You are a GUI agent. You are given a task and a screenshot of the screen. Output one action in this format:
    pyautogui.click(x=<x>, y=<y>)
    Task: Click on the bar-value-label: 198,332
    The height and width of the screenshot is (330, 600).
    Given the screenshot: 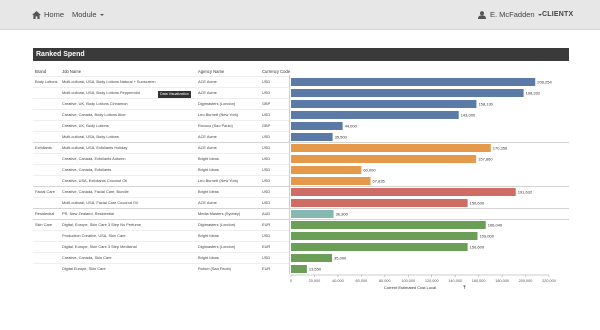 What is the action you would take?
    pyautogui.click(x=533, y=93)
    